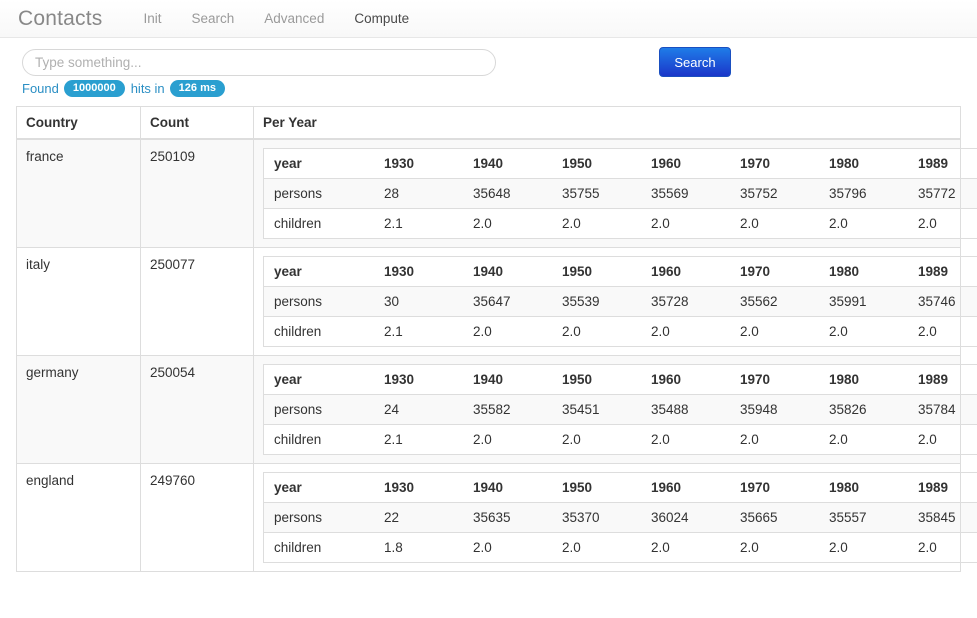 The height and width of the screenshot is (618, 977). What do you see at coordinates (942, 517) in the screenshot?
I see `per-year-cell: 35845` at bounding box center [942, 517].